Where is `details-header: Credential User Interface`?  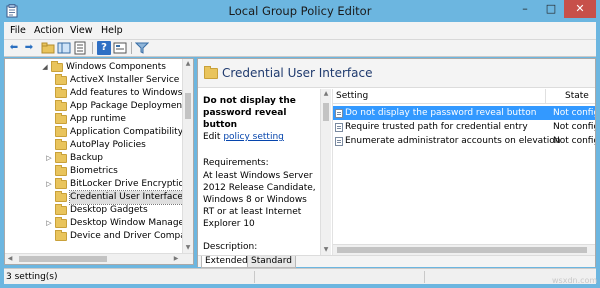
details-header: Credential User Interface is located at coordinates (396, 73).